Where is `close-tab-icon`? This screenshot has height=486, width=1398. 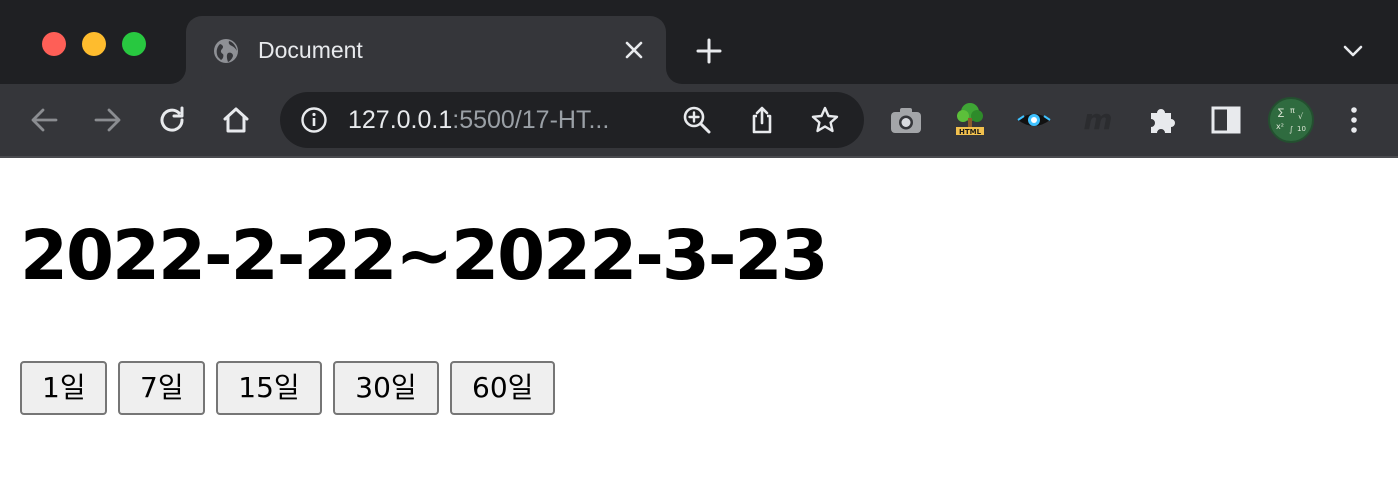
close-tab-icon is located at coordinates (634, 50).